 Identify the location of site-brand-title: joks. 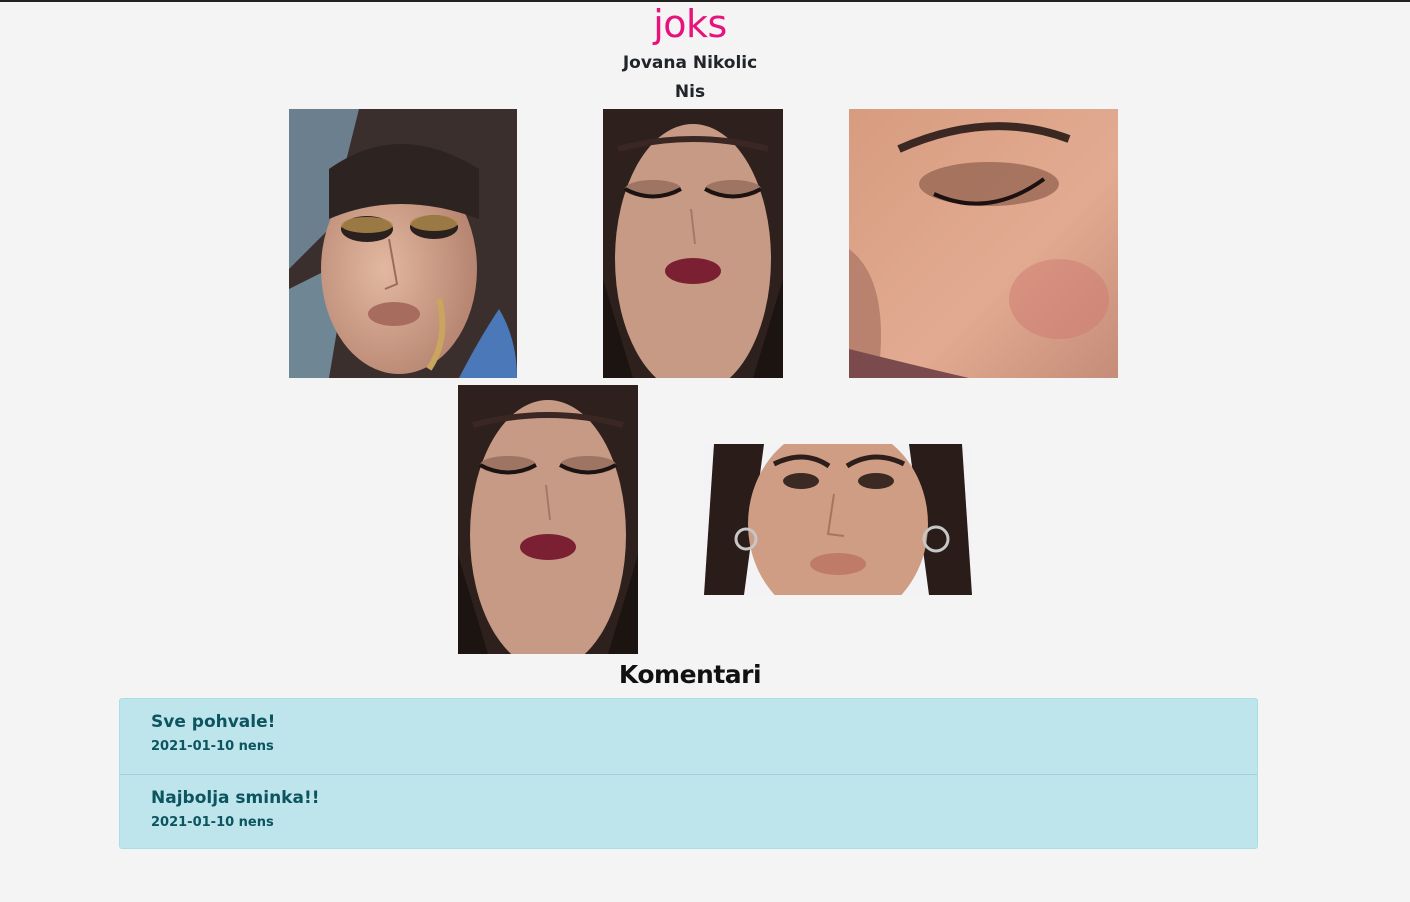
(690, 24).